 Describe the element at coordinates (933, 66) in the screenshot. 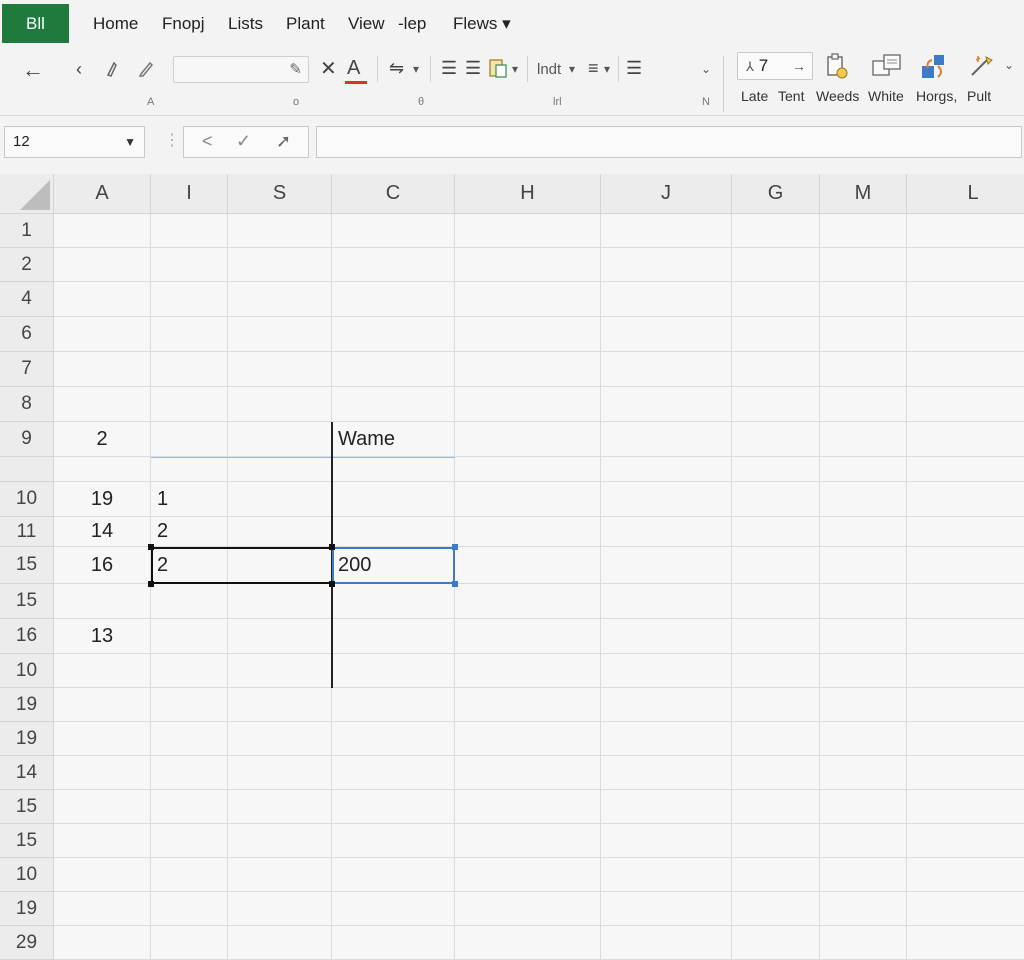

I see `shapes-icon` at that location.